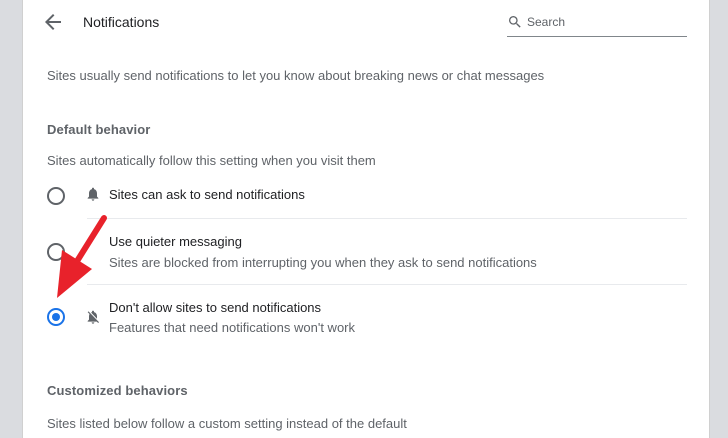  What do you see at coordinates (215, 307) in the screenshot?
I see `option-label: Don't allow sites to send notifications` at bounding box center [215, 307].